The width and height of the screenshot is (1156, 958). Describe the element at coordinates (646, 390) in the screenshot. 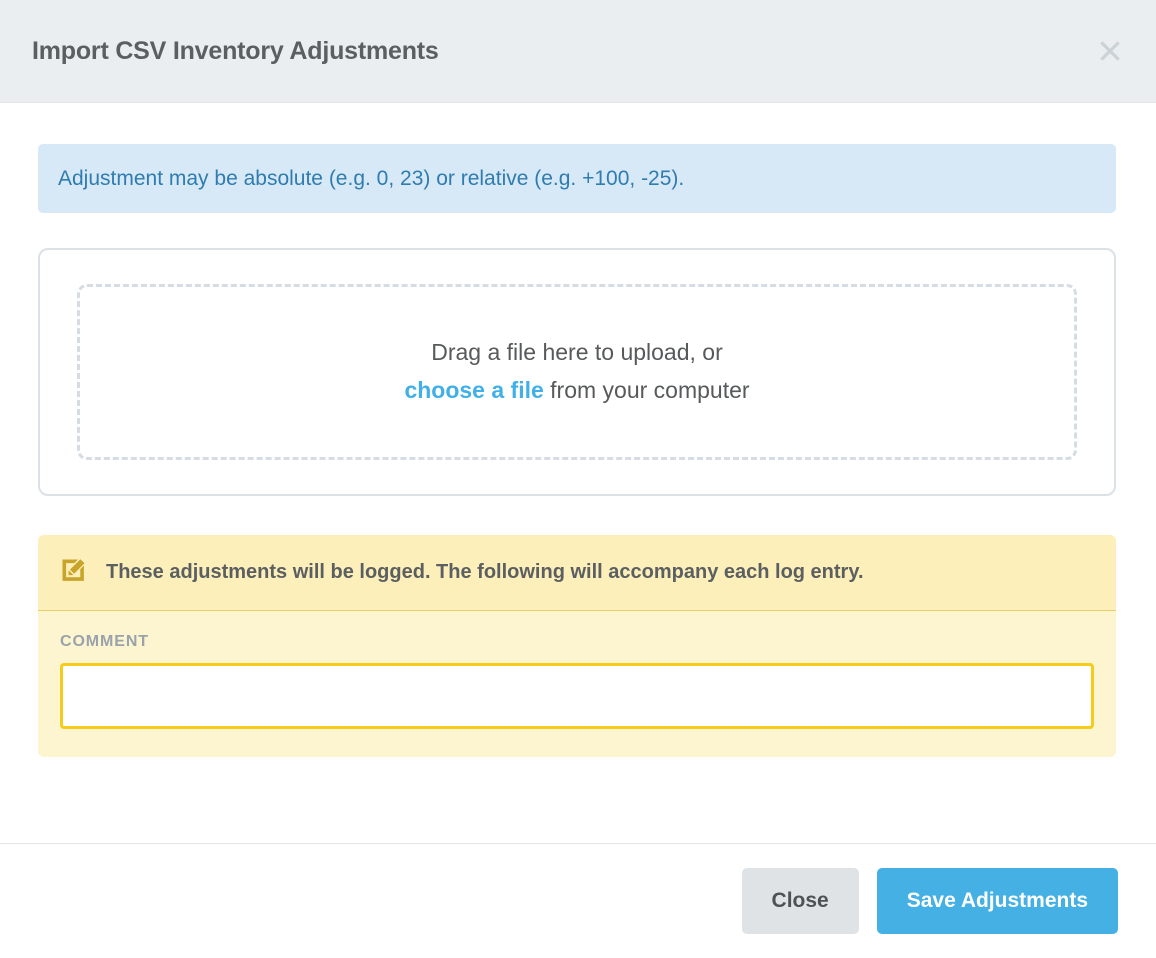

I see `dropzone-line-2-suffix: from your computer` at that location.